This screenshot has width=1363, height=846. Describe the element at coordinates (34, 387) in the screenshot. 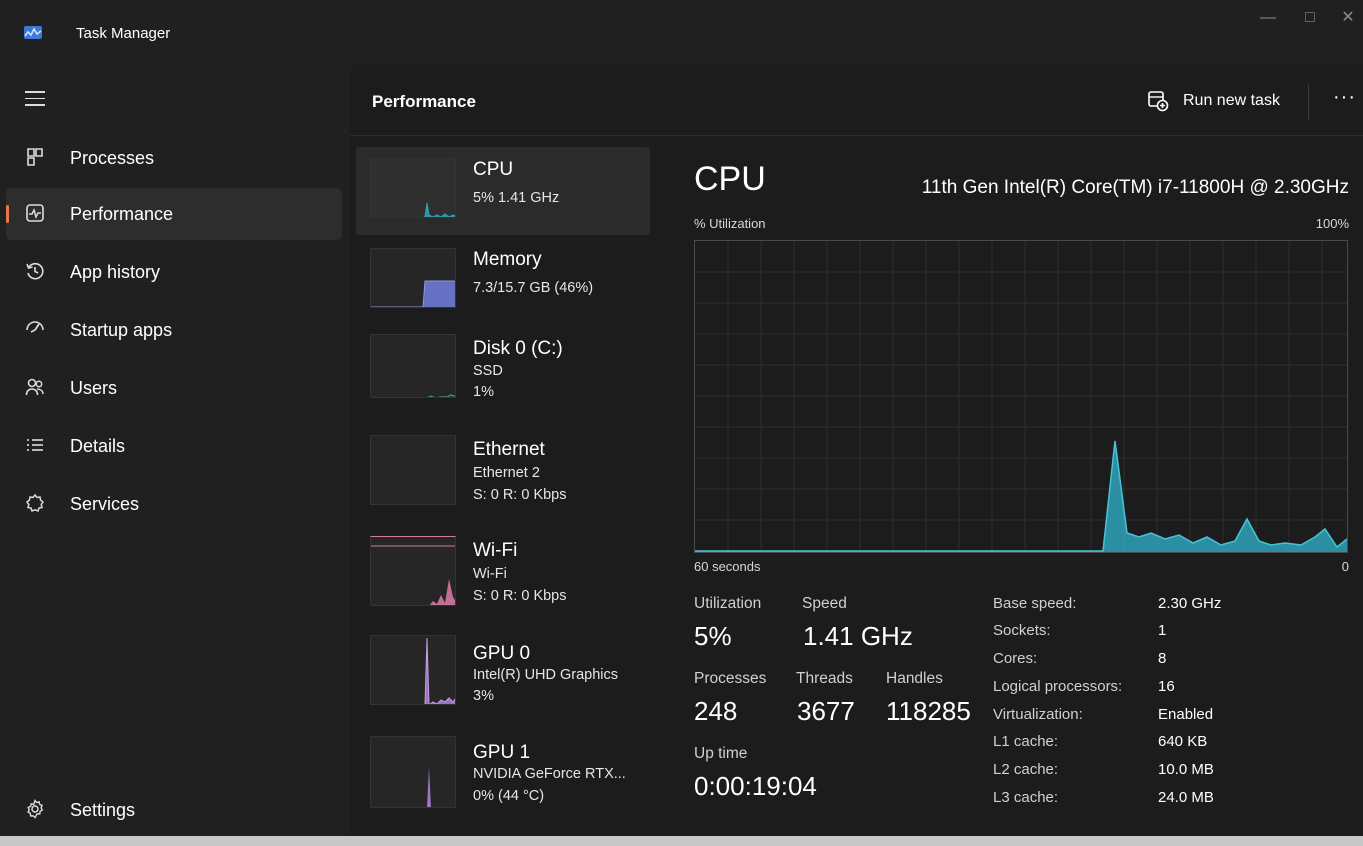

I see `users-icon` at that location.